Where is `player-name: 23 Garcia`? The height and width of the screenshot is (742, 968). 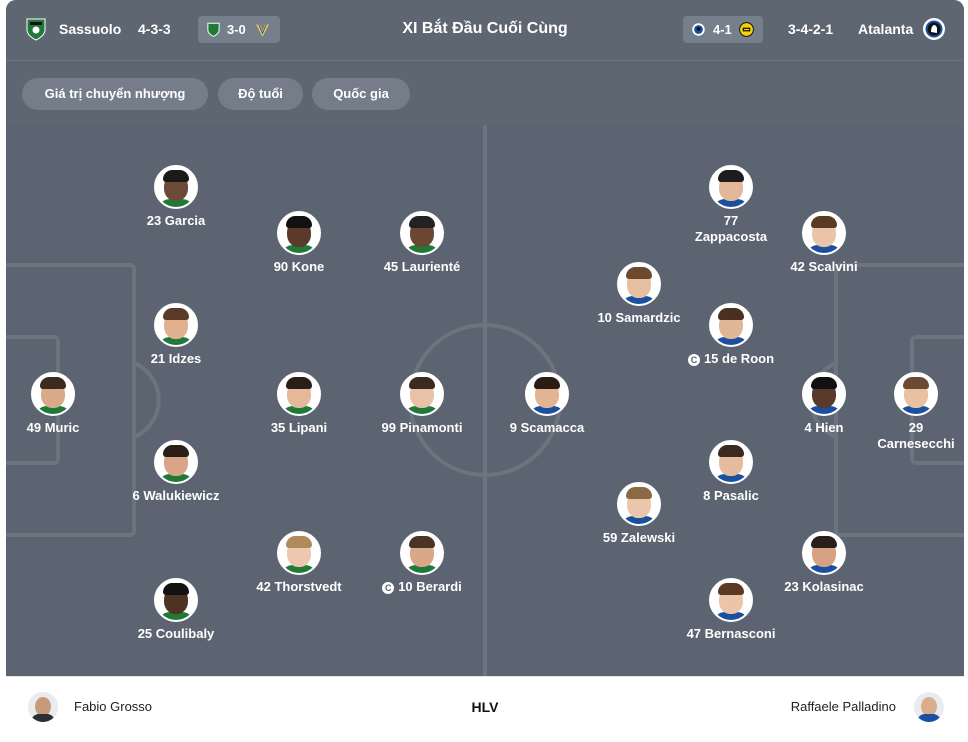
player-name: 23 Garcia is located at coordinates (176, 221).